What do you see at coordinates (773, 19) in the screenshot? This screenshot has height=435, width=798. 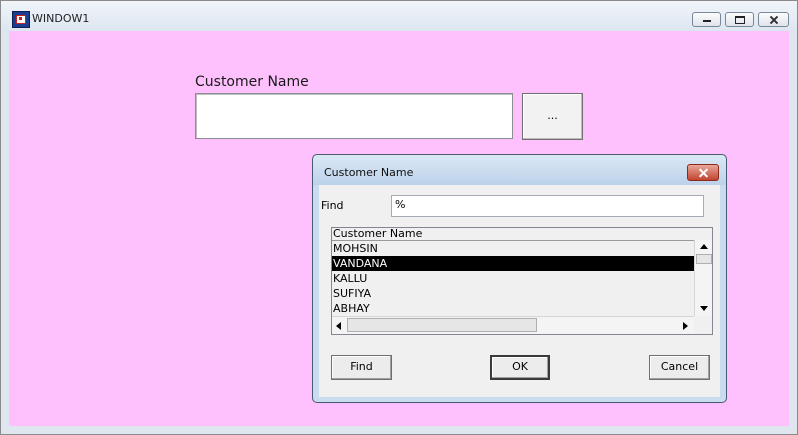 I see `close-button` at bounding box center [773, 19].